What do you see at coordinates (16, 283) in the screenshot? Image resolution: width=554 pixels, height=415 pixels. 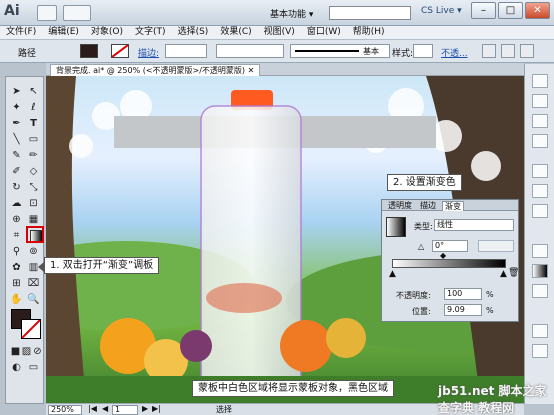 I see `artboard-tool-icon: ⊞` at bounding box center [16, 283].